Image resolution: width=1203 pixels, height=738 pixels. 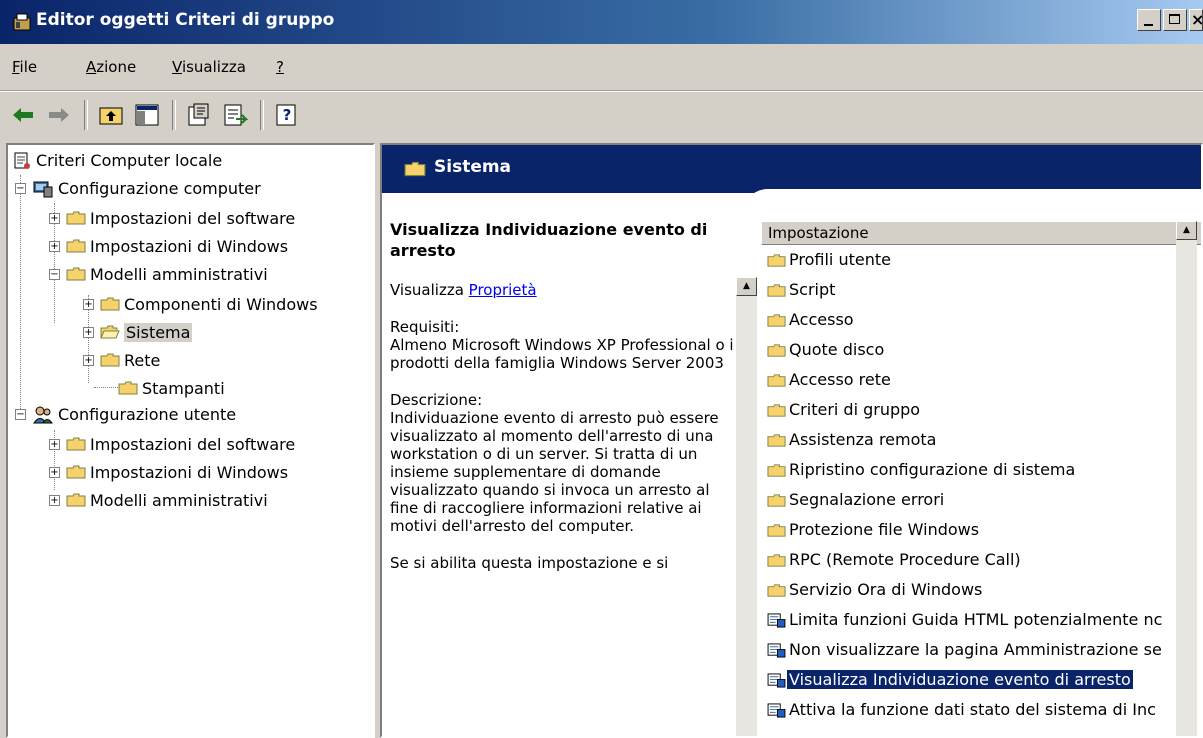 I want to click on close-button: ×, so click(x=1196, y=20).